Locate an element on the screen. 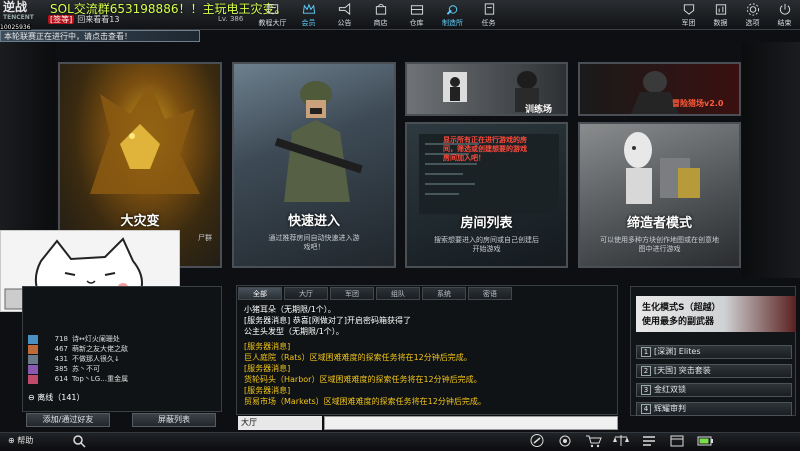  scale-icon is located at coordinates (621, 440).